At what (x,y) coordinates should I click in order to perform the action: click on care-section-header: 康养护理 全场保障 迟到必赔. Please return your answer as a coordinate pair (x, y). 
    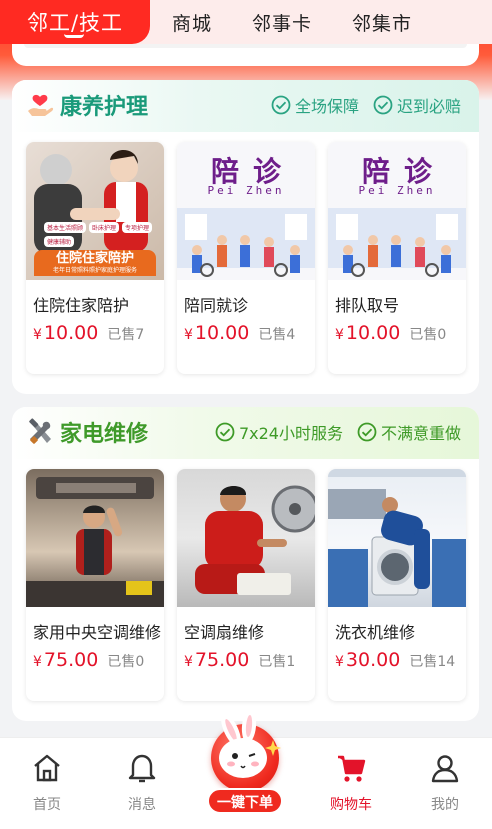
    Looking at the image, I should click on (245, 106).